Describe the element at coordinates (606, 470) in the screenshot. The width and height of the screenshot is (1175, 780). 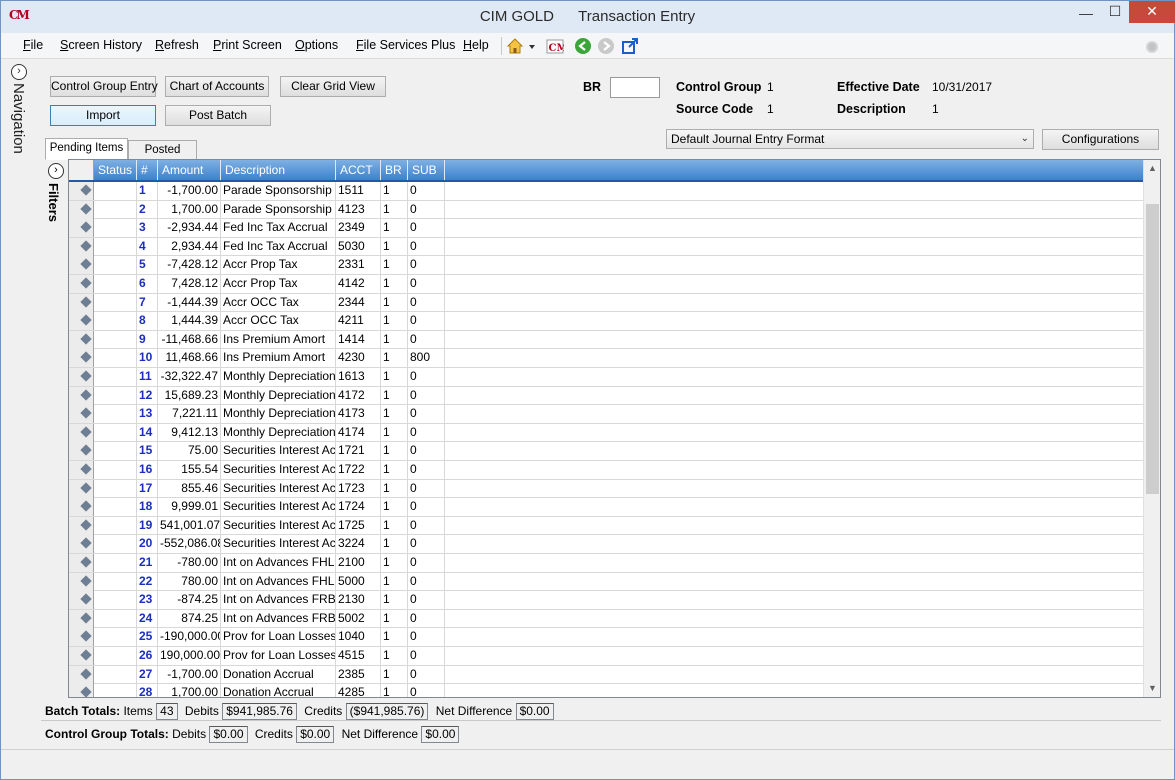
I see `table-row: 16 155.54 Securities Interest Accr 1722 1 0` at that location.